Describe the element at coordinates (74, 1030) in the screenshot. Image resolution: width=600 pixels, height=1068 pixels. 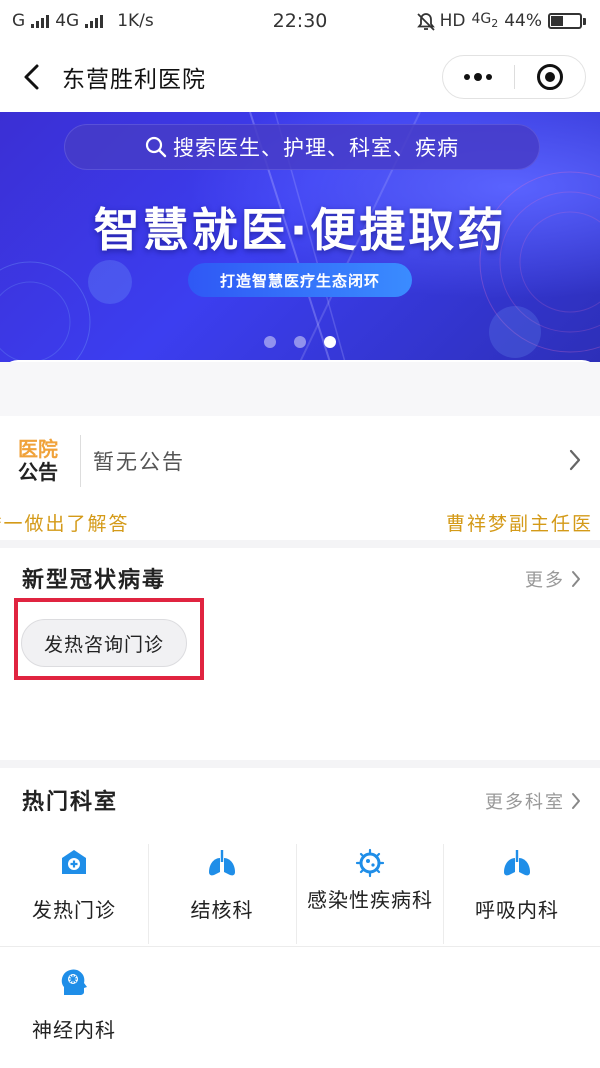
I see `dept-label: 神经内科` at that location.